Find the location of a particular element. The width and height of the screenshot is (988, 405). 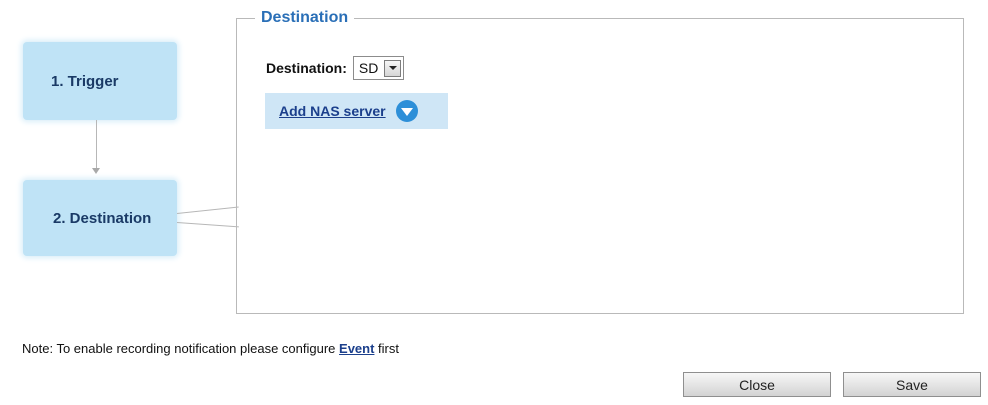

step-trigger: 1. Trigger is located at coordinates (100, 81).